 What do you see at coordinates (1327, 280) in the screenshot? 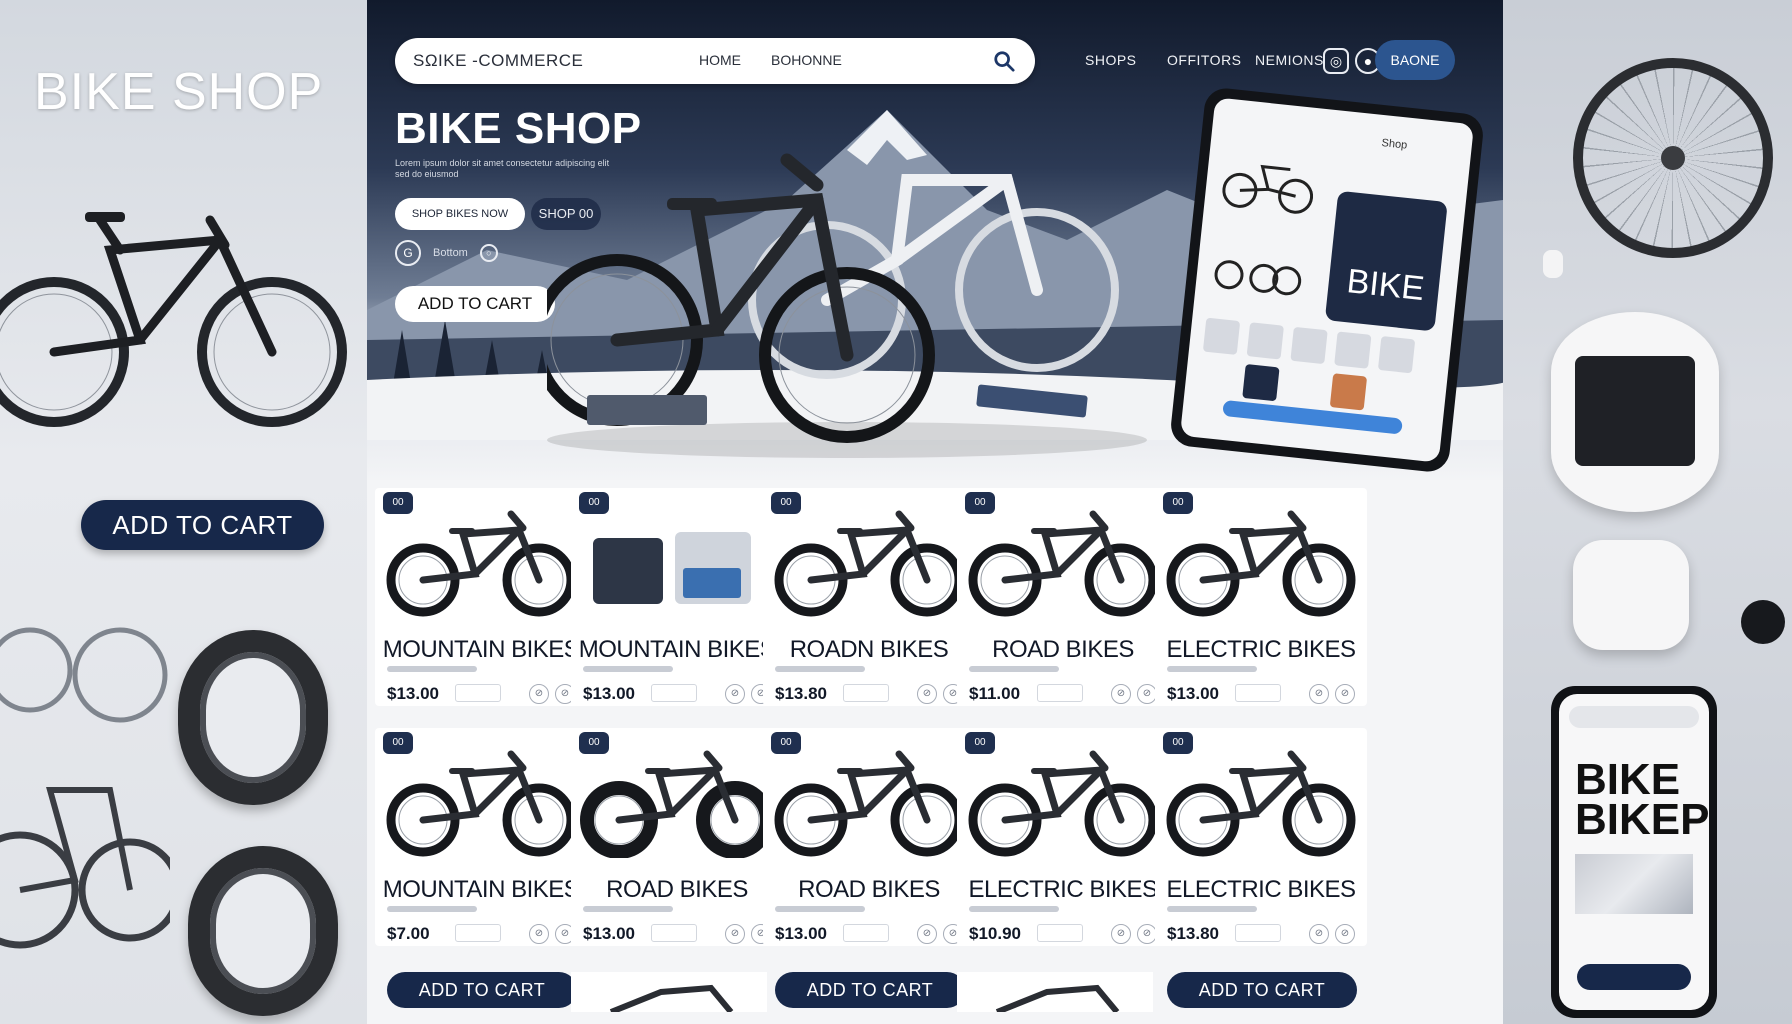
I see `tablet-mockup: Shop BIKE` at bounding box center [1327, 280].